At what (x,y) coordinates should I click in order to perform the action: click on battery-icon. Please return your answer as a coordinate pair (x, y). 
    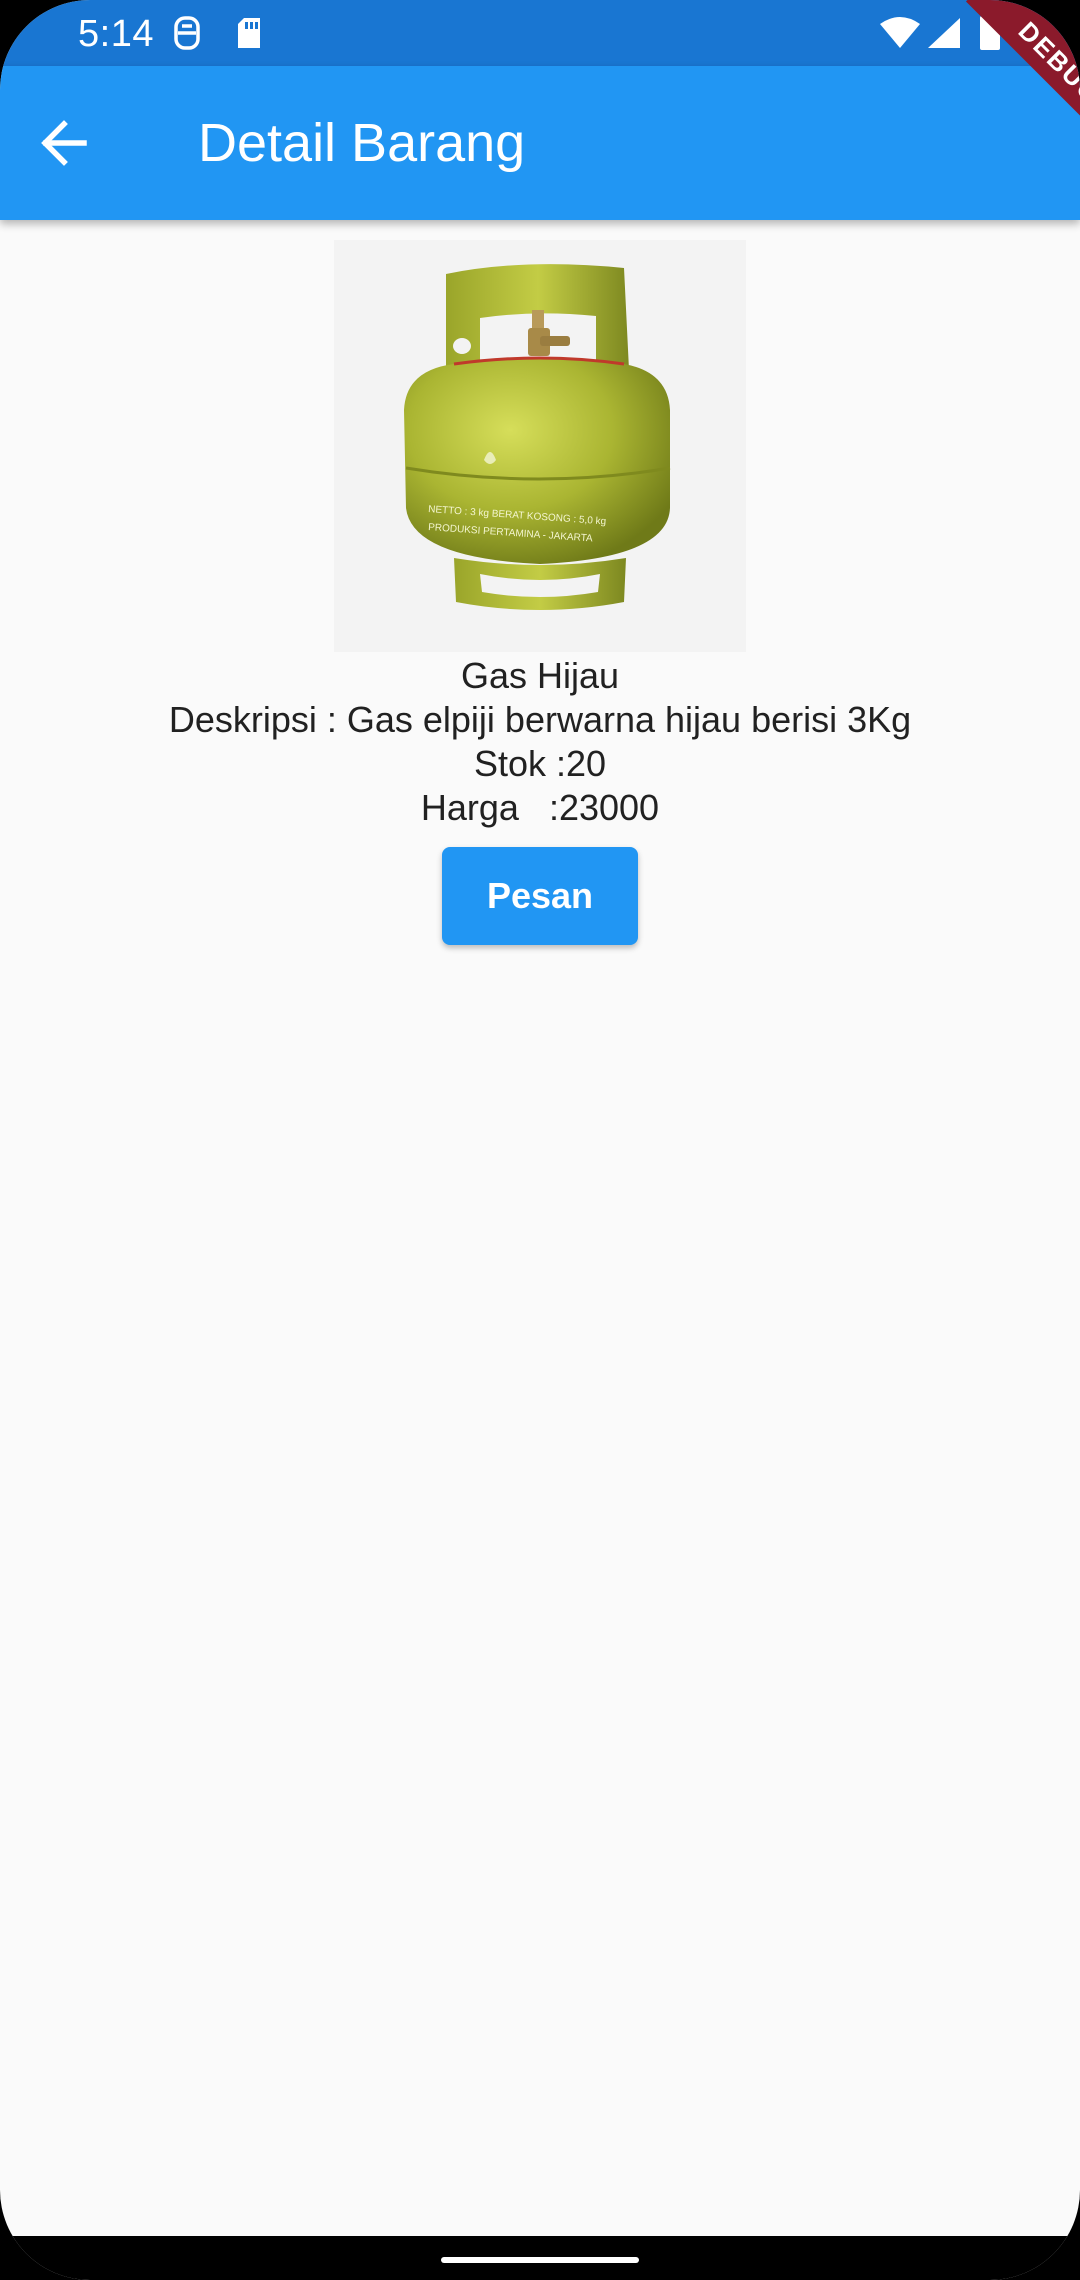
    Looking at the image, I should click on (990, 31).